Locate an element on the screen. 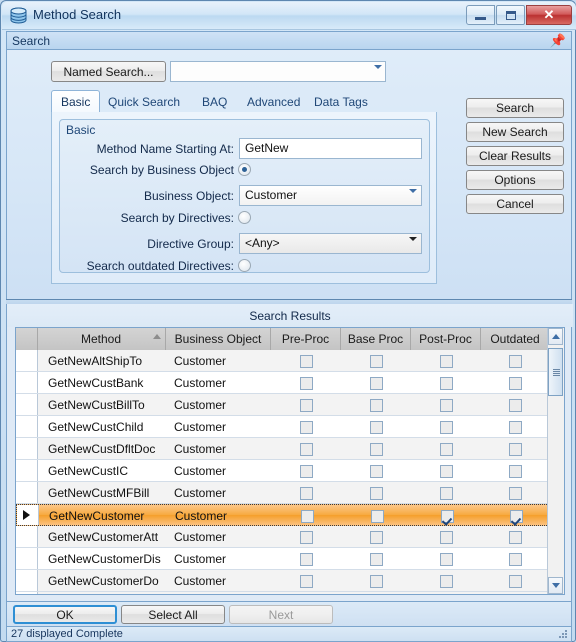 The image size is (576, 642). select-all-button: Select All is located at coordinates (173, 614).